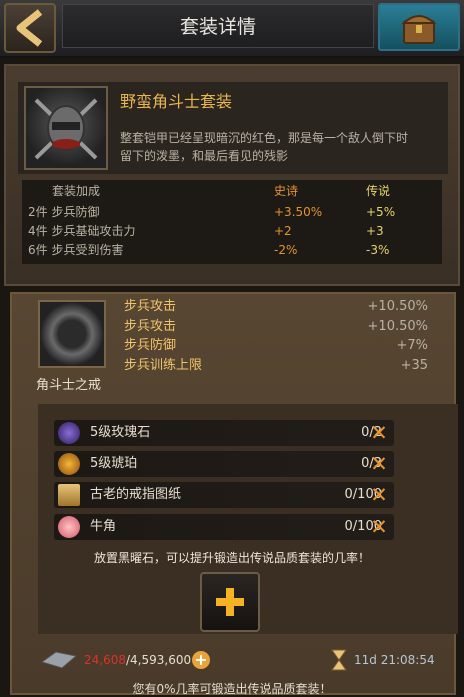 Image resolution: width=464 pixels, height=697 pixels. I want to click on set-description: 整套铠甲已经呈现暗沉的红色，那是每一个敌人倒下时 留下的泼墨，和最后看见的残影, so click(264, 147).